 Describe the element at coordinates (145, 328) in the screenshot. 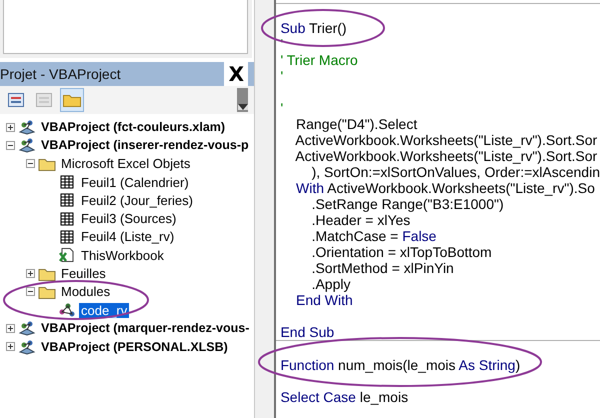

I see `tree-item: VBAProject (marquer-rendez-vous-` at that location.